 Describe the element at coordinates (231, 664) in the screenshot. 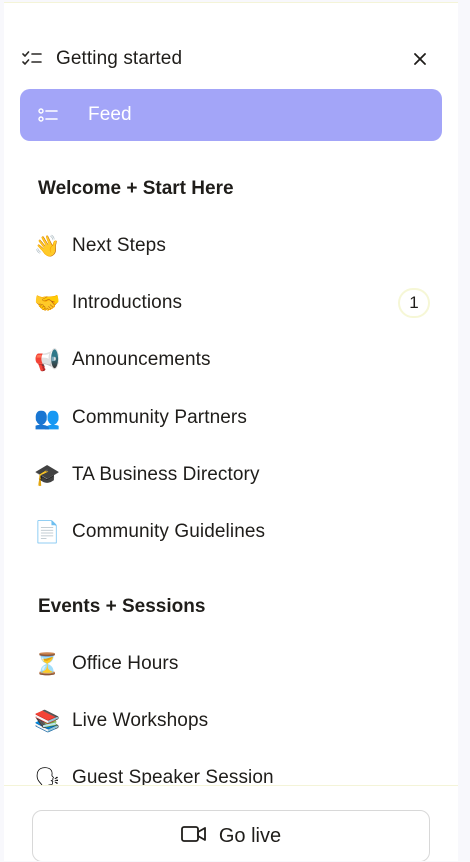

I see `sidebar-item-office-hours: ⏳ Office Hours` at that location.